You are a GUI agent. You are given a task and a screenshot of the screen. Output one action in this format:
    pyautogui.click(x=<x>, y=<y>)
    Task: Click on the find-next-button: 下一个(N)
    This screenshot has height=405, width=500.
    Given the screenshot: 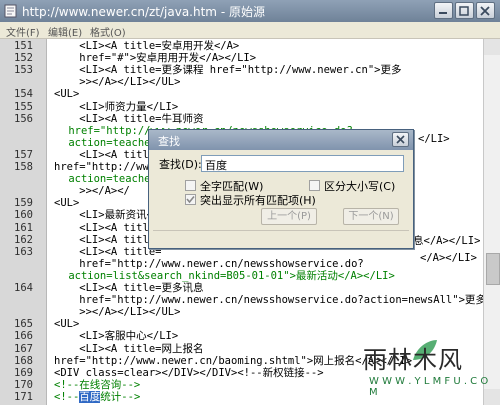 What is the action you would take?
    pyautogui.click(x=371, y=216)
    